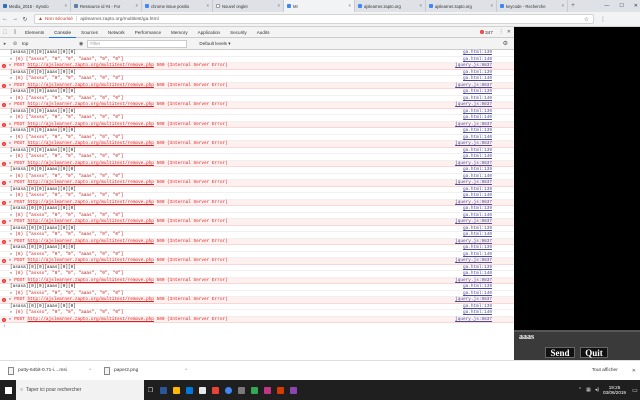  What do you see at coordinates (209, 32) in the screenshot?
I see `tab-application: Application` at bounding box center [209, 32].